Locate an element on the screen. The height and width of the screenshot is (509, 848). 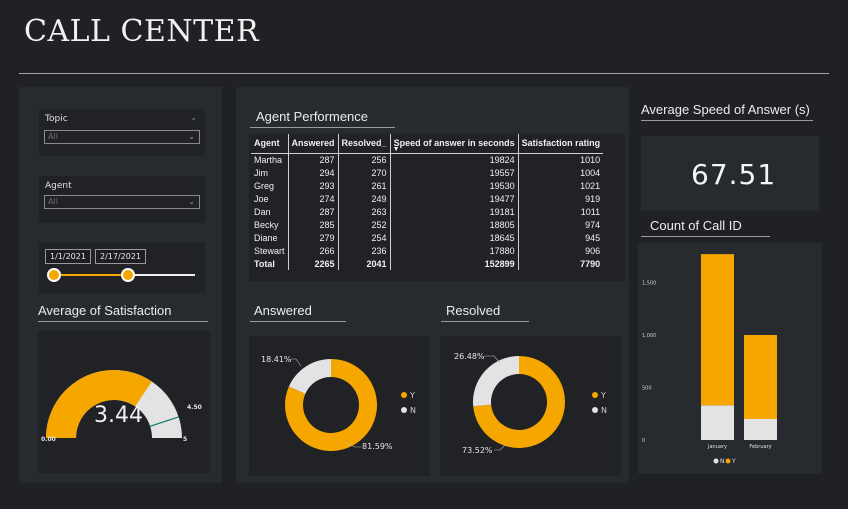
bar-n-january is located at coordinates (717, 422).